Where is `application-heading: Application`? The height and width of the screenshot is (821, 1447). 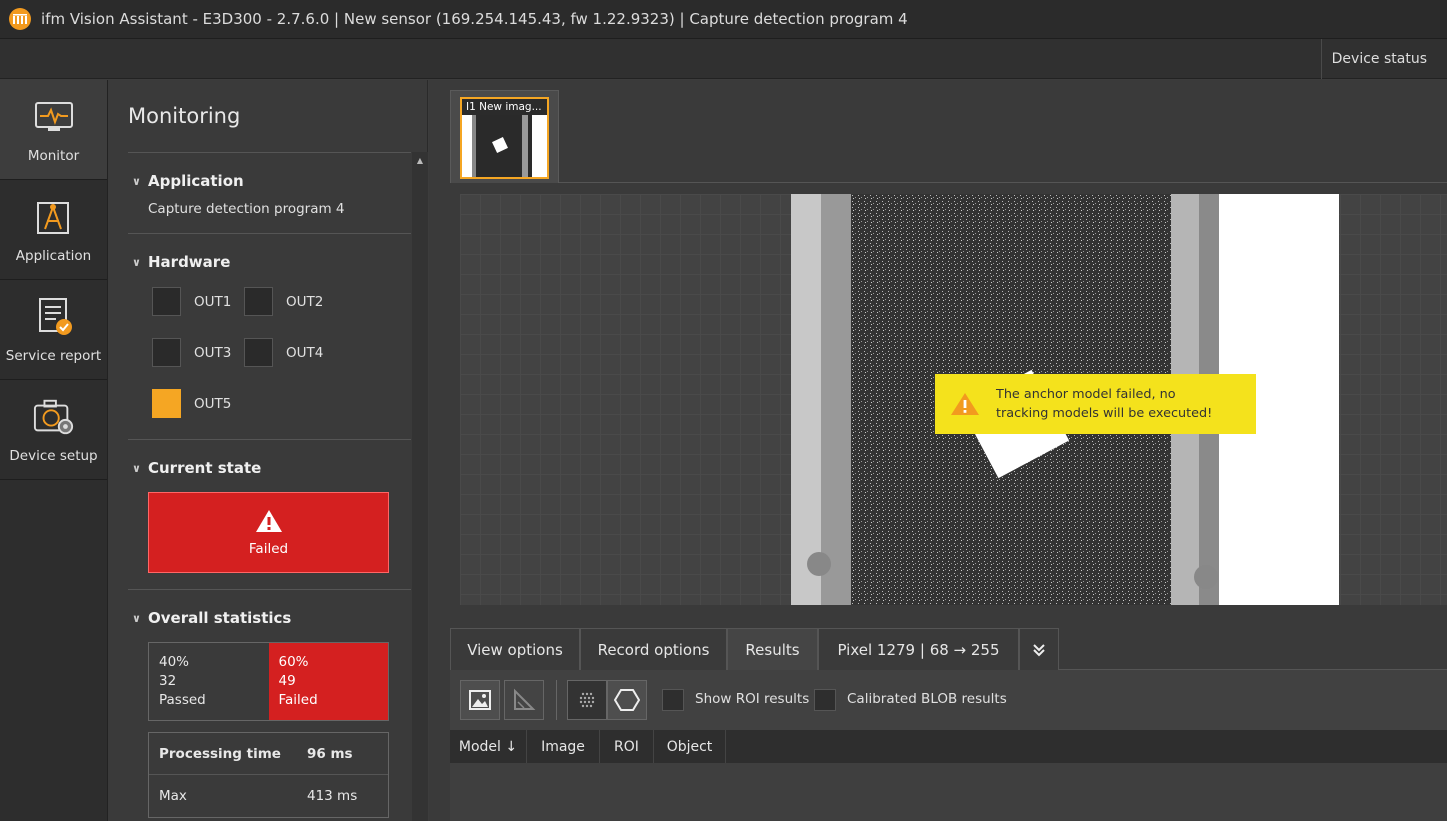
application-heading: Application is located at coordinates (196, 181).